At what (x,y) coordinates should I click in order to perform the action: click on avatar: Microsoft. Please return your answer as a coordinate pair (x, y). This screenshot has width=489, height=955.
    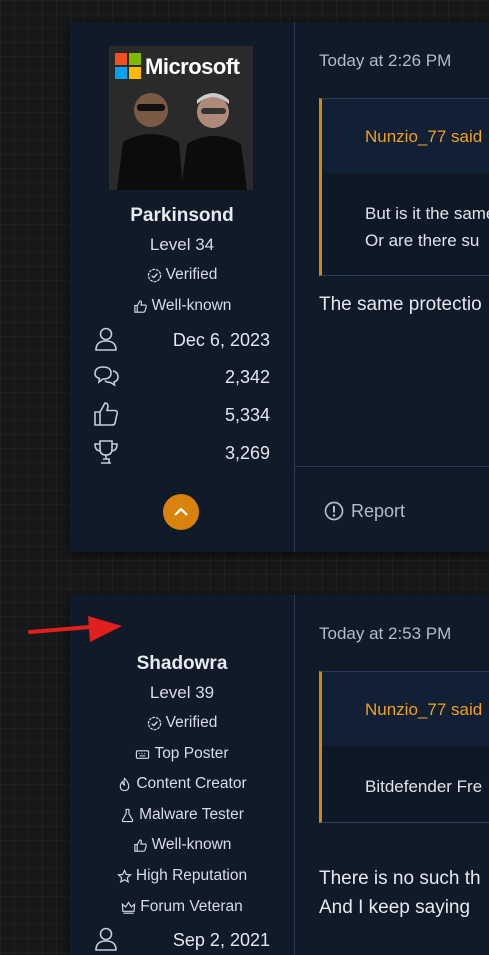
    Looking at the image, I should click on (181, 118).